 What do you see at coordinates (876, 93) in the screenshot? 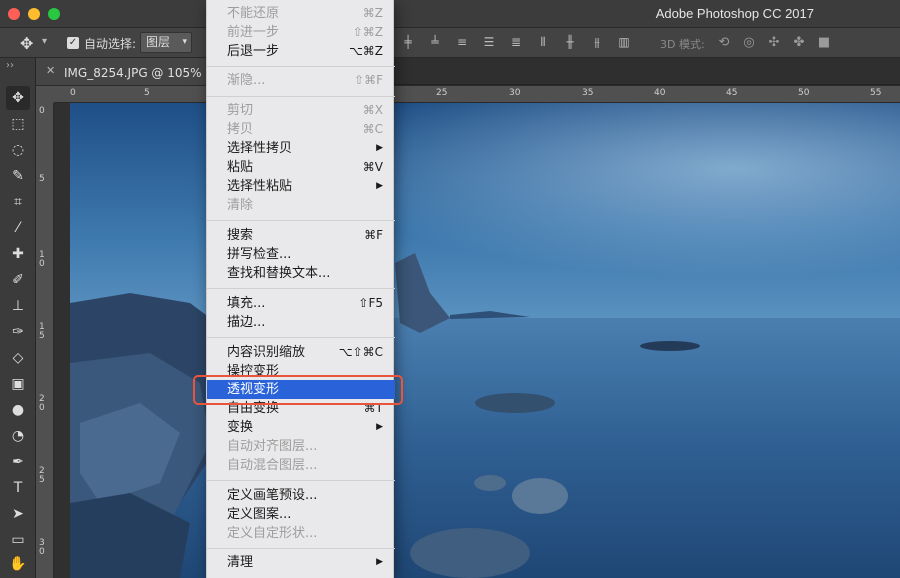
I see `ruler-tick: 55` at bounding box center [876, 93].